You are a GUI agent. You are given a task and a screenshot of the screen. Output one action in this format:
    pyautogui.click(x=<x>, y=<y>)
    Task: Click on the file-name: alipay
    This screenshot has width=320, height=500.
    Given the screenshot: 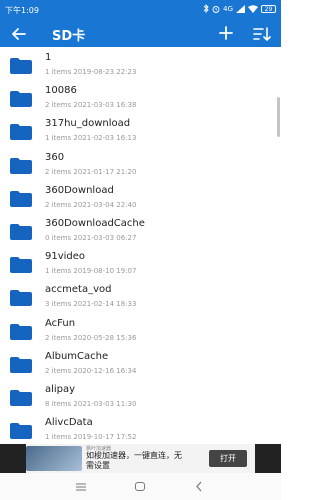 What is the action you would take?
    pyautogui.click(x=60, y=389)
    